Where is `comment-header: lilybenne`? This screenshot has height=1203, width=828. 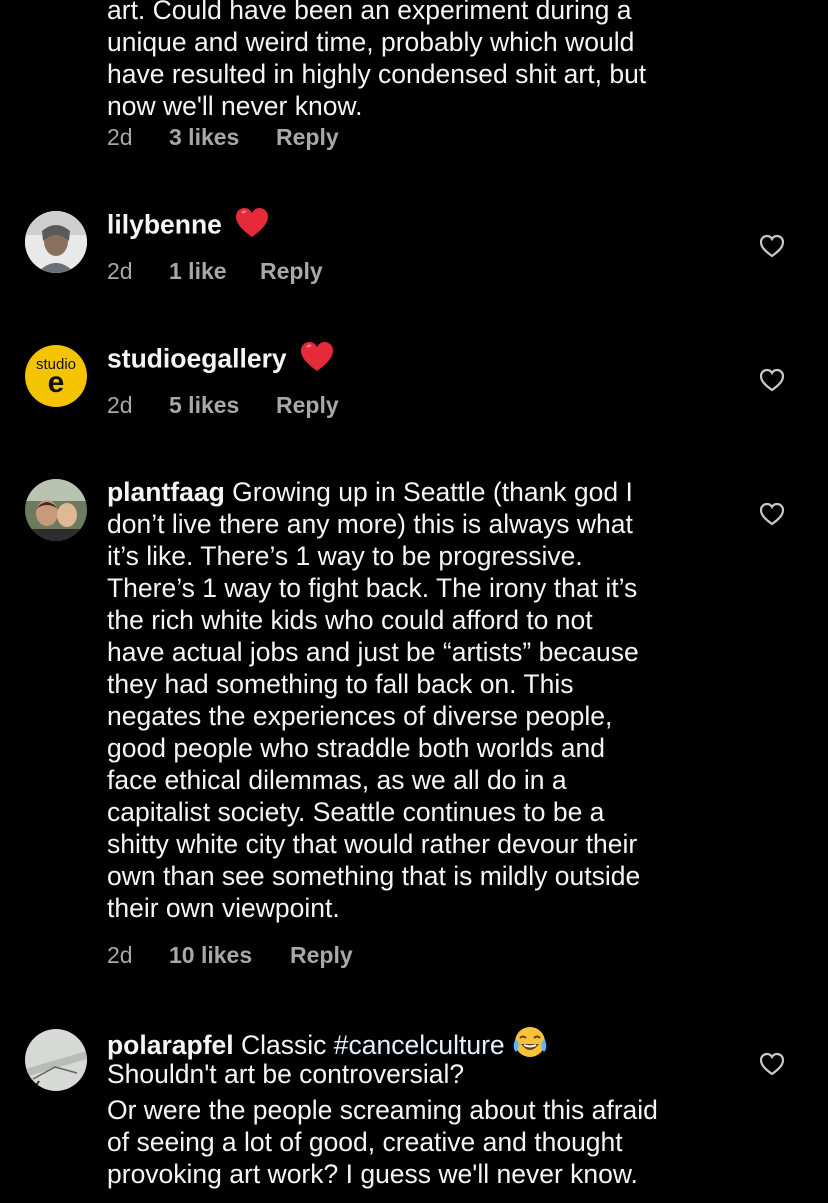
comment-header: lilybenne is located at coordinates (188, 225).